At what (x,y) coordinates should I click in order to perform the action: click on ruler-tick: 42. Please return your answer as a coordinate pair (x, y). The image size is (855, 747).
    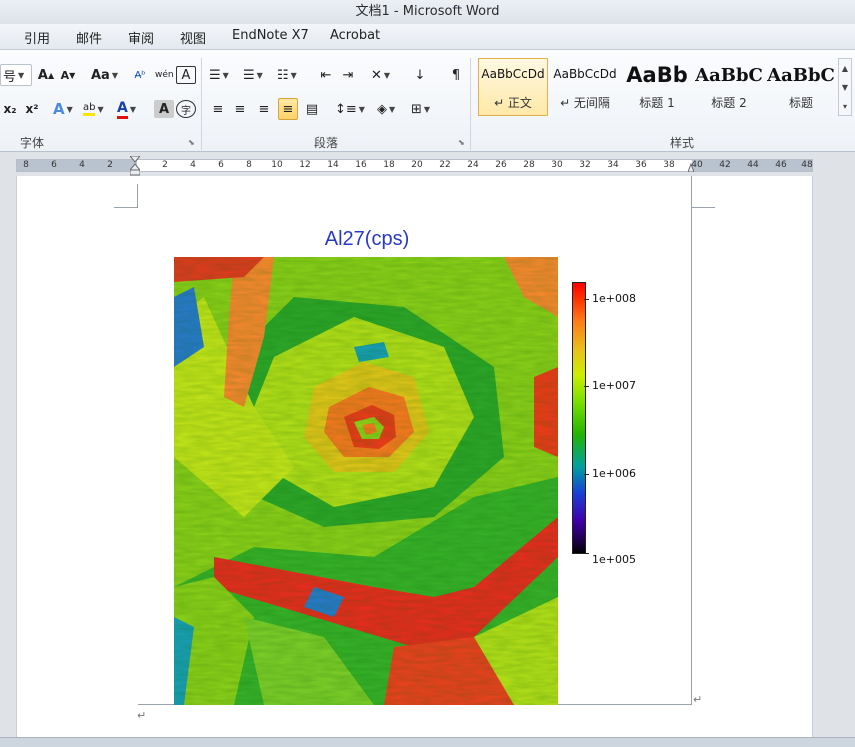
    Looking at the image, I should click on (725, 165).